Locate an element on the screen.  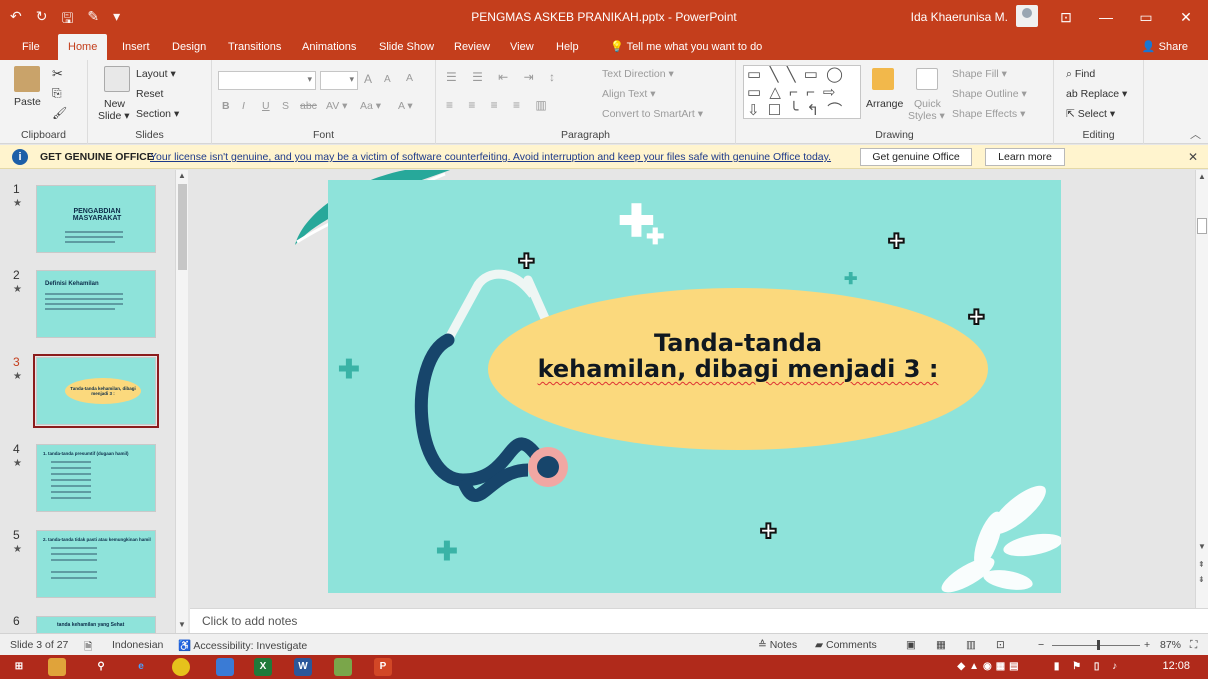
slide-thumbnail-1: PENGABDIAN MASYARAKAT is located at coordinates (96, 219).